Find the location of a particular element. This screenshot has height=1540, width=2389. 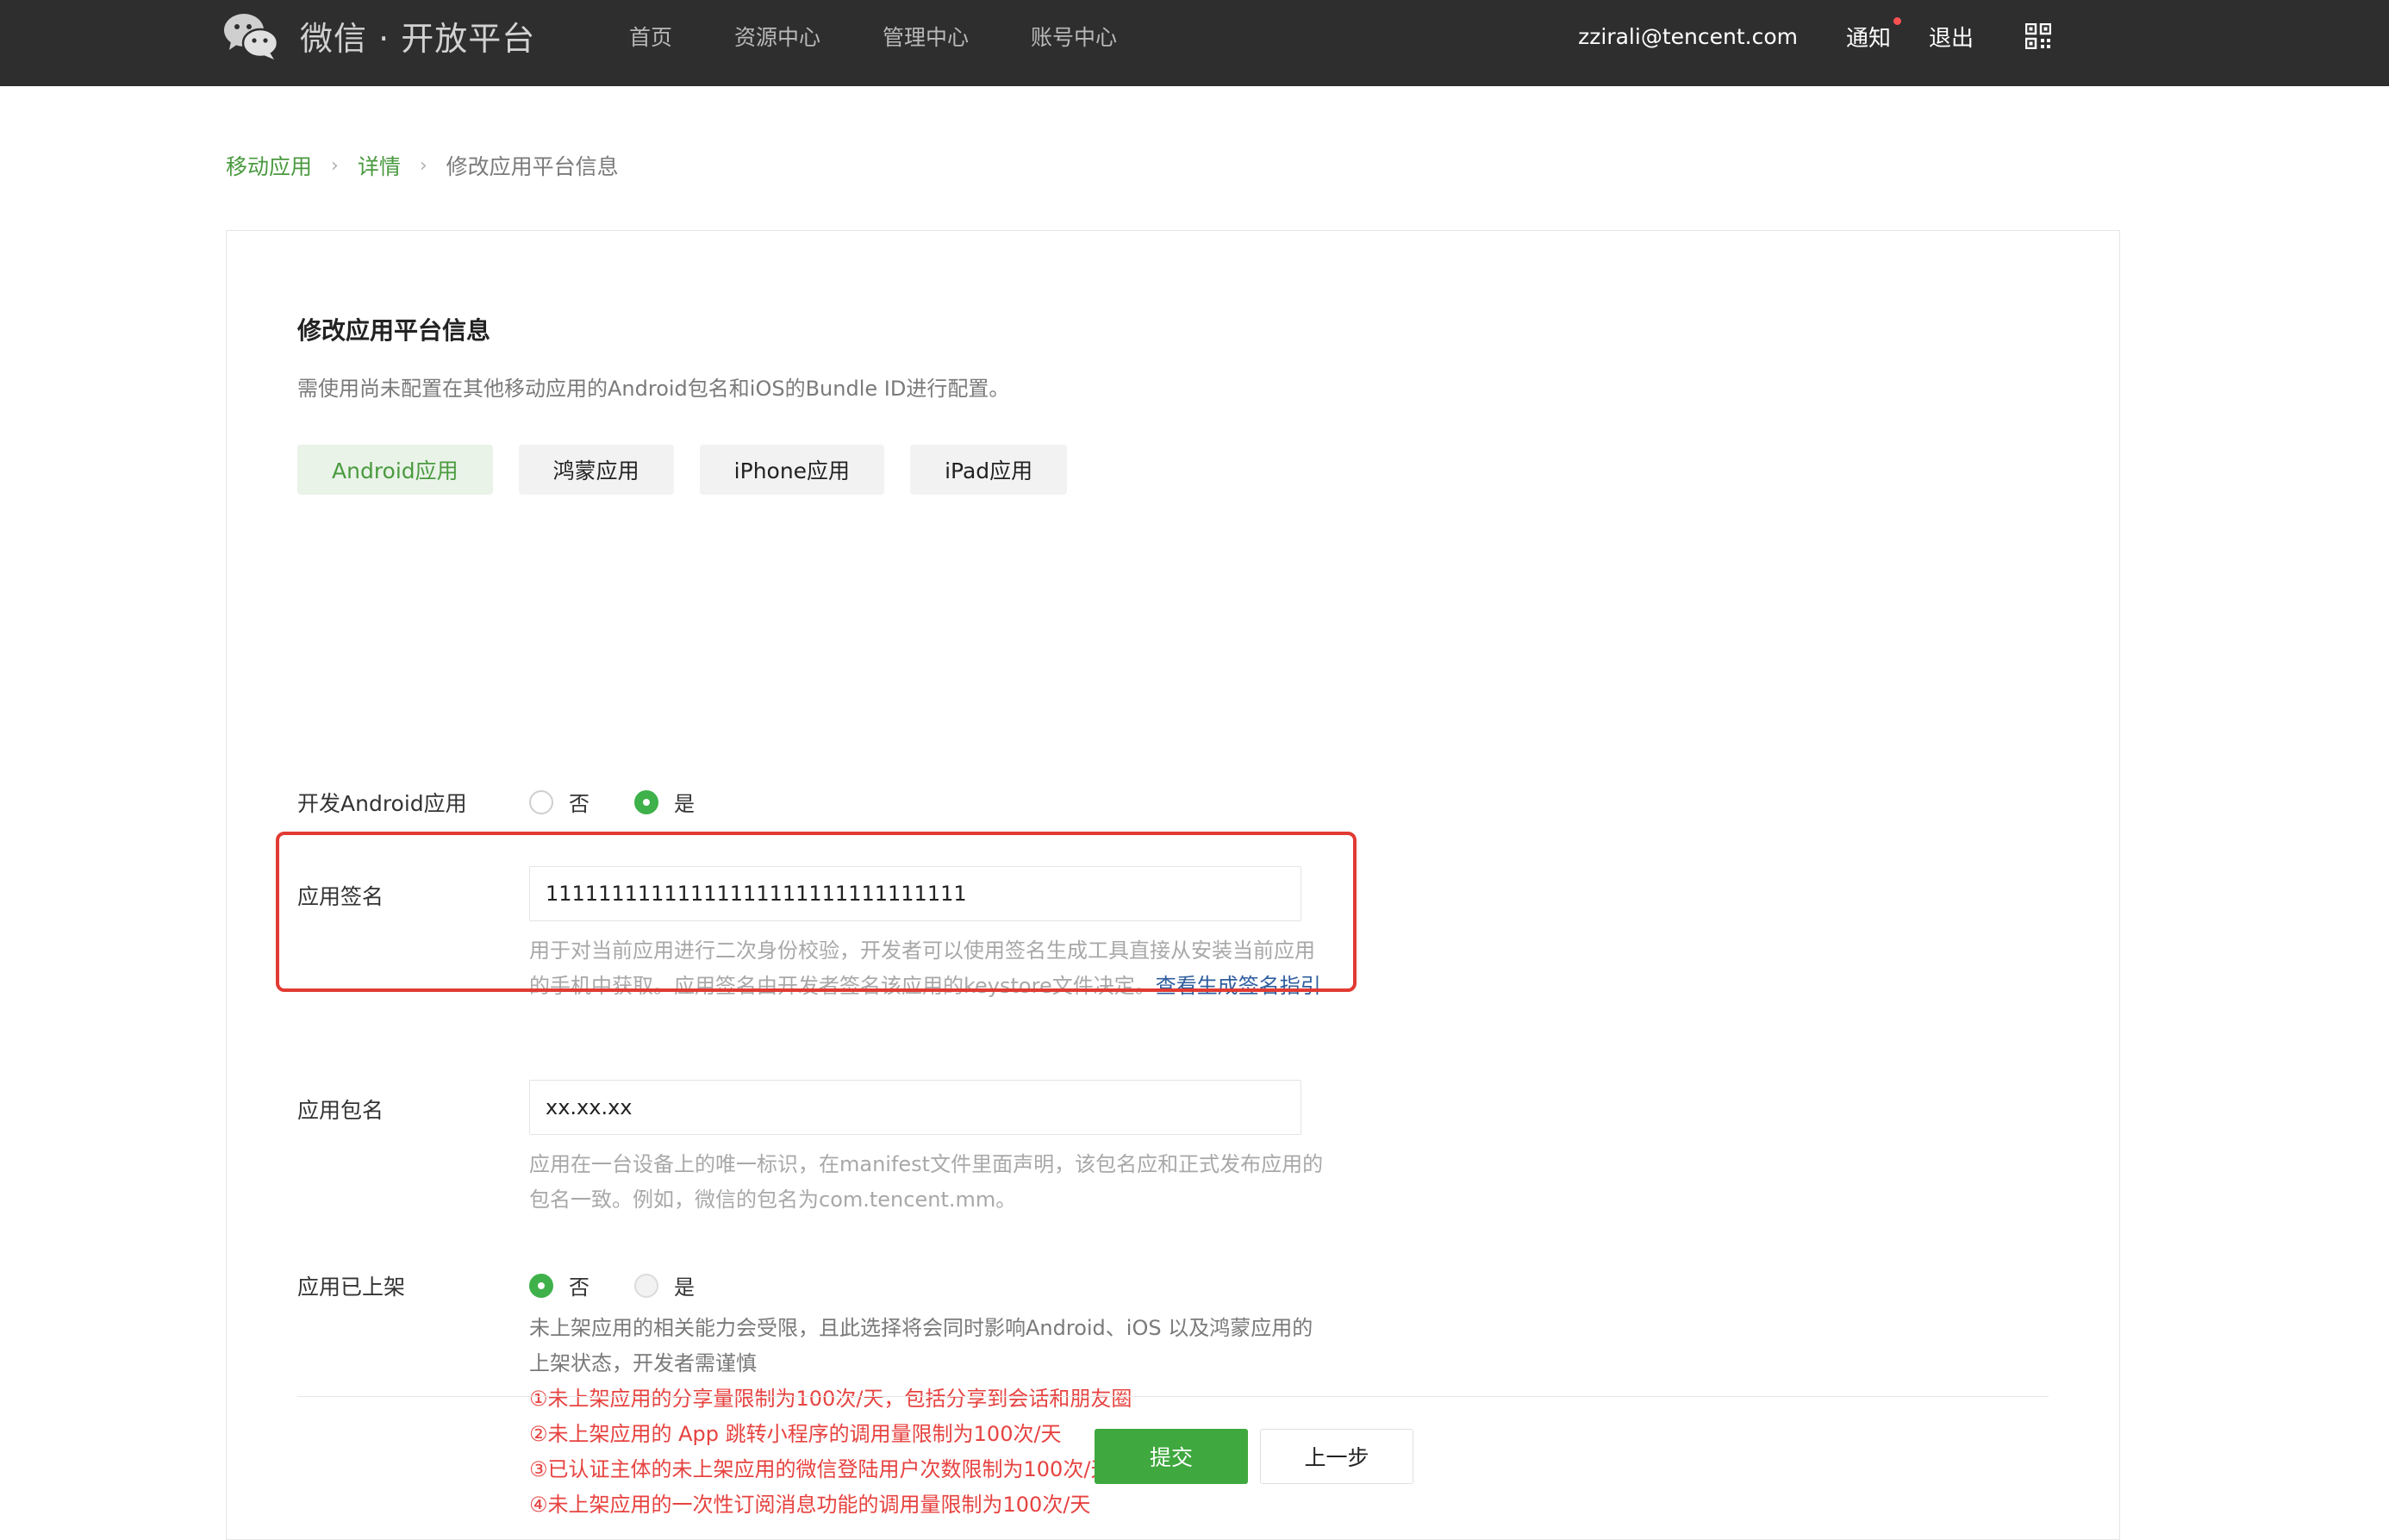

platform-title: 微信 · 开放平台 is located at coordinates (418, 38).